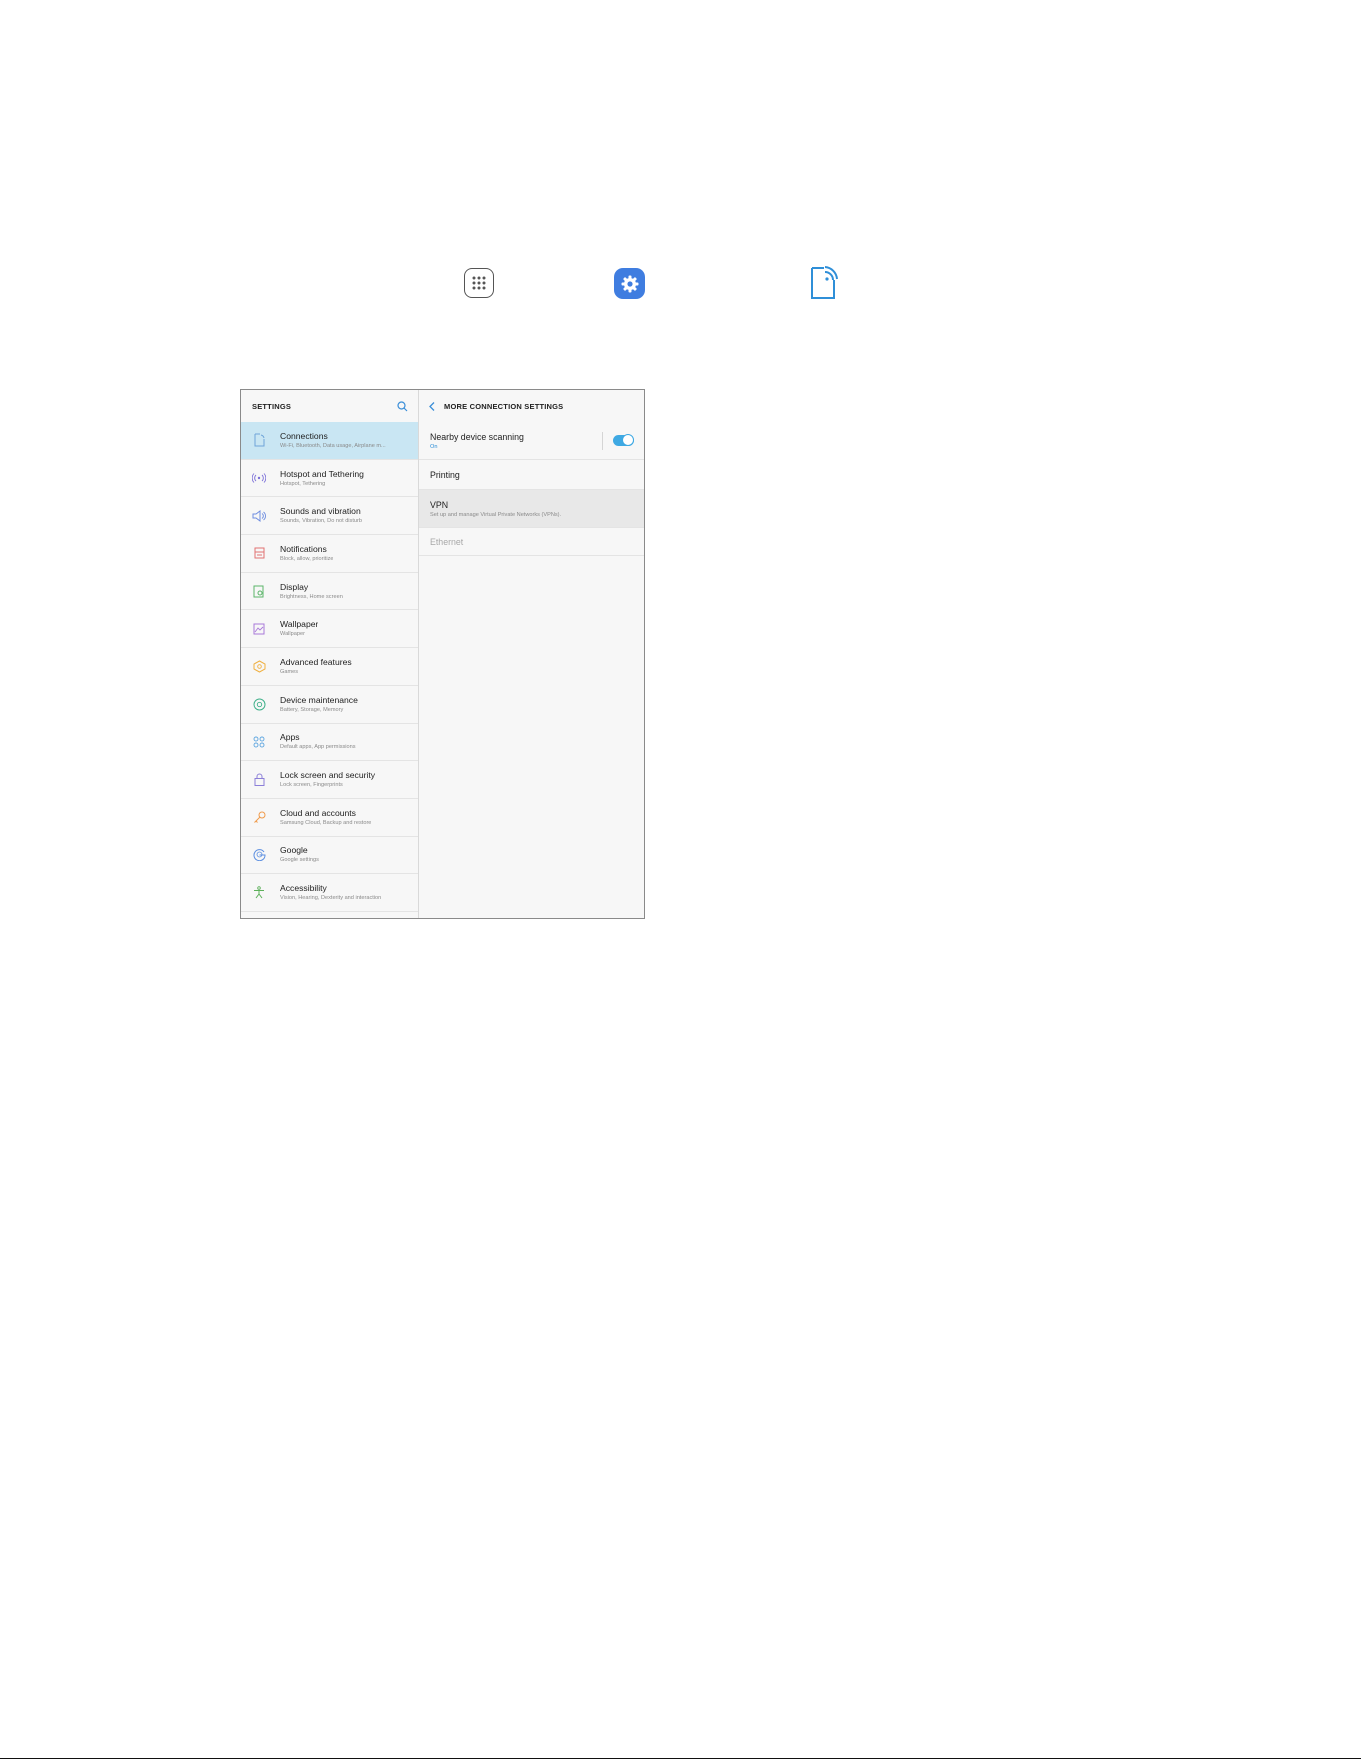 Image resolution: width=1361 pixels, height=1761 pixels. I want to click on nearby-device-scanning-row: Nearby device scanning On, so click(531, 441).